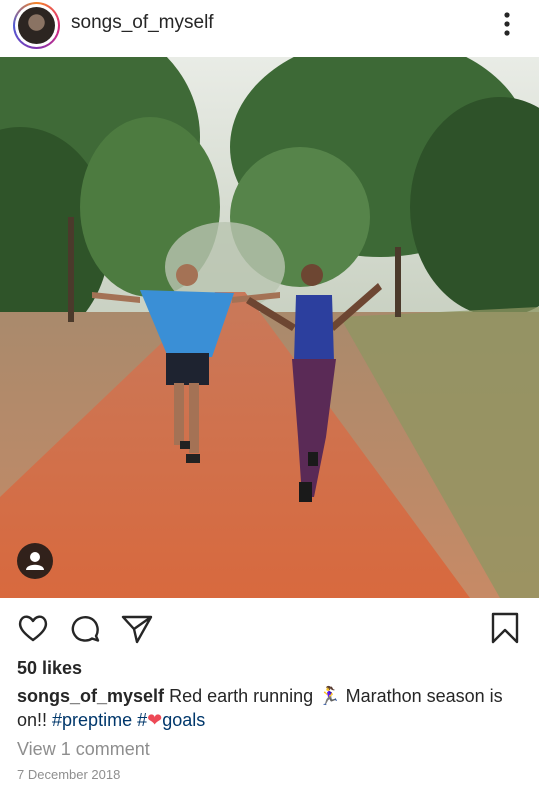 The height and width of the screenshot is (799, 539). I want to click on action-bar, so click(269, 628).